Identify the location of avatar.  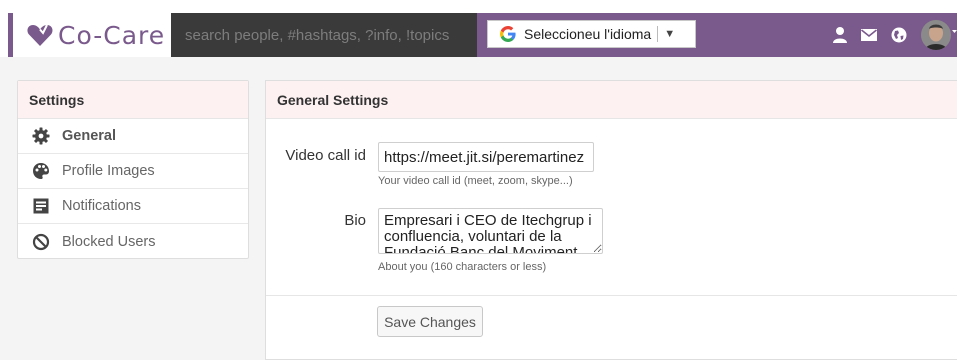
(936, 35).